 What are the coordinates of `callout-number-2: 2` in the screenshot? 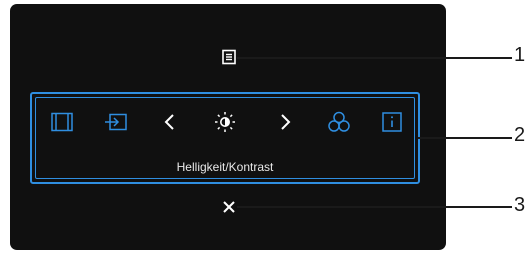 It's located at (520, 135).